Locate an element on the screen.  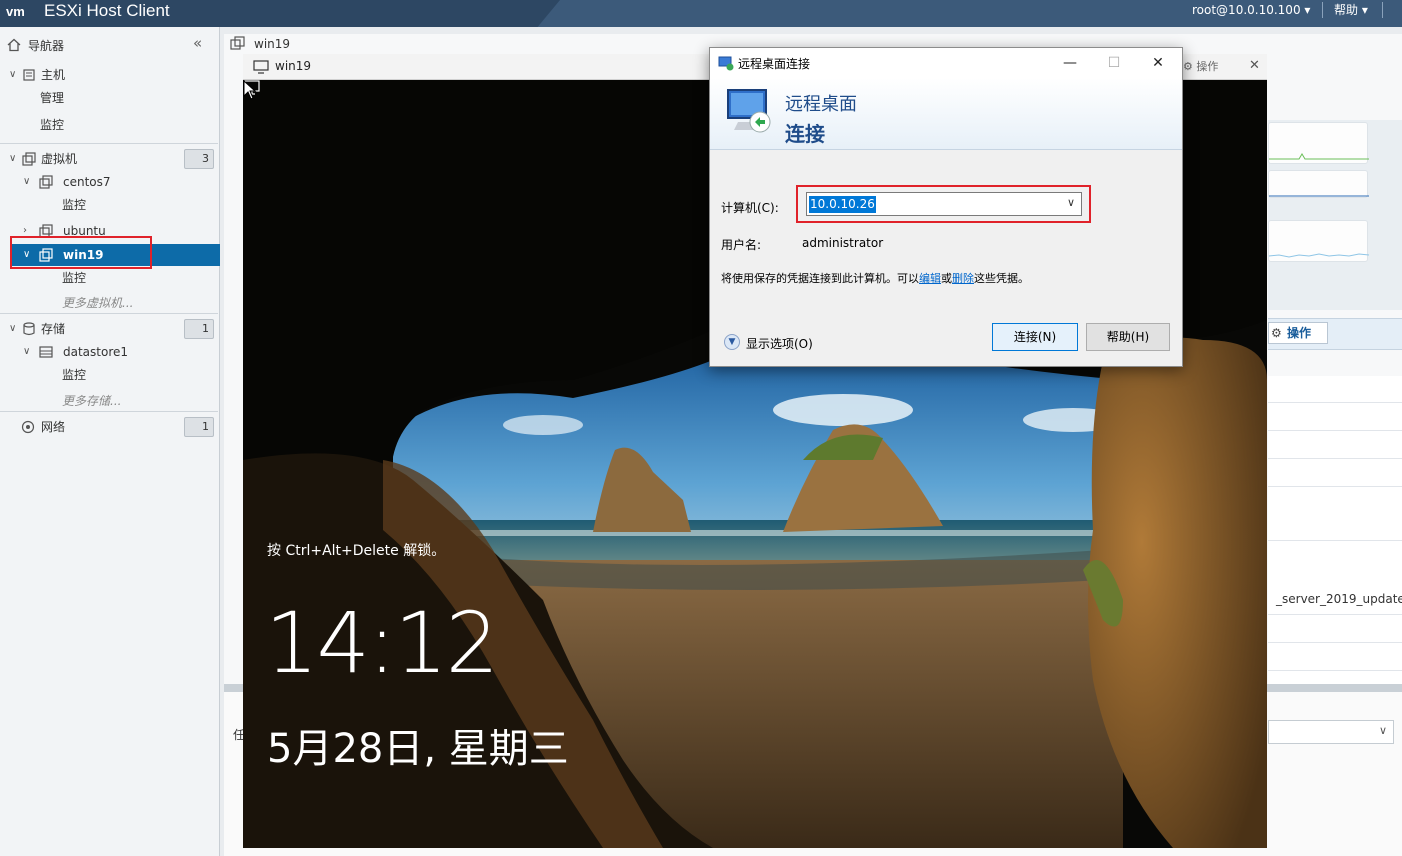
credentials-info: 将使用保存的凭据连接到此计算机。可以编辑或删除这些凭据。 is located at coordinates (875, 278).